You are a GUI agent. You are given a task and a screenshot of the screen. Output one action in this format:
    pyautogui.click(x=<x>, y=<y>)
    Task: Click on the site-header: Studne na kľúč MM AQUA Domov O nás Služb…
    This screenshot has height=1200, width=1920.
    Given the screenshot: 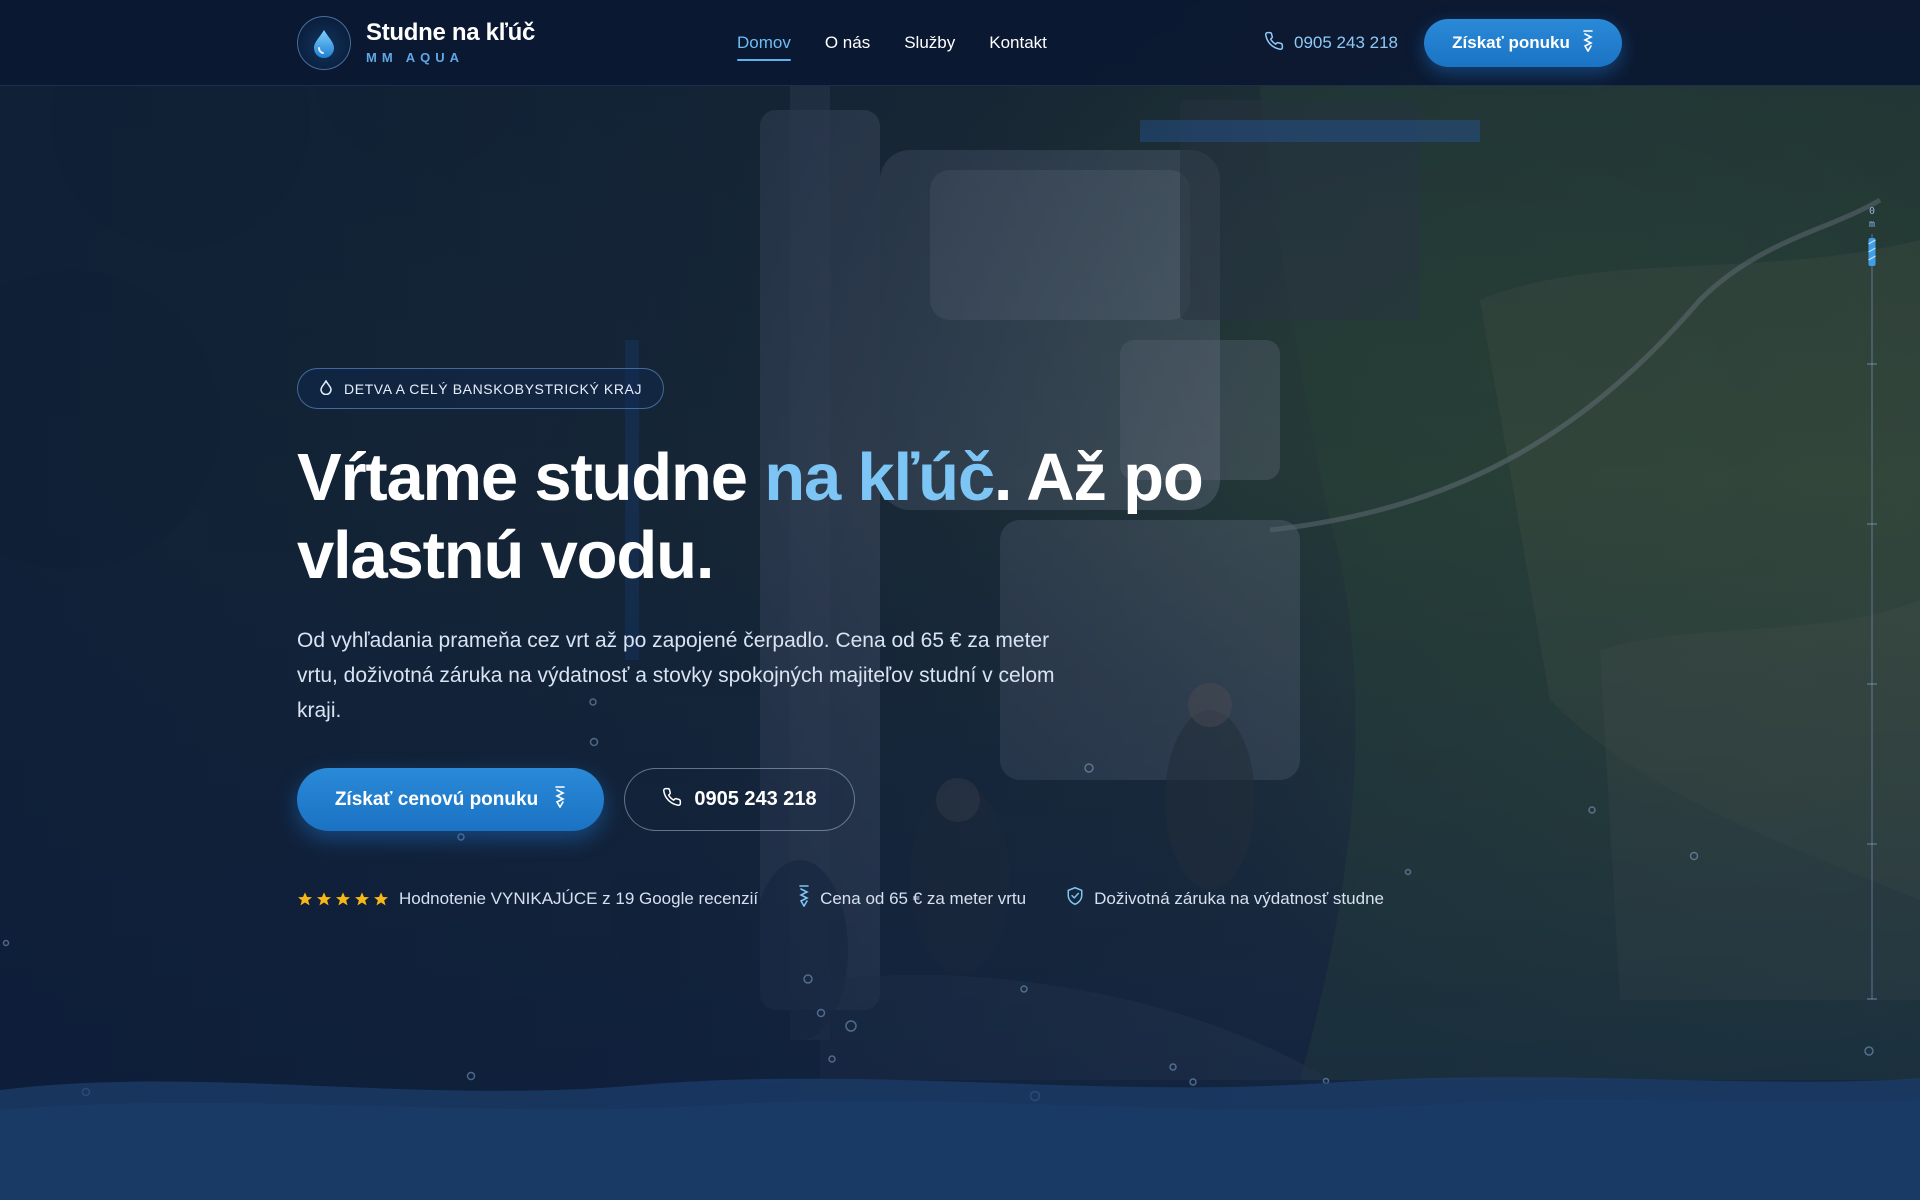 What is the action you would take?
    pyautogui.click(x=960, y=43)
    